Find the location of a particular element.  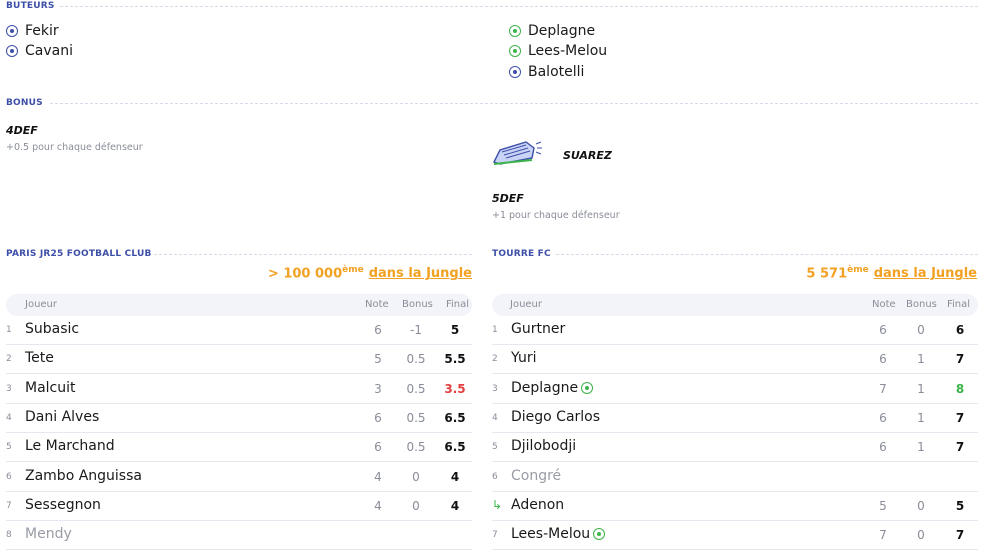

scorer-name: Lees-Melou is located at coordinates (568, 51).